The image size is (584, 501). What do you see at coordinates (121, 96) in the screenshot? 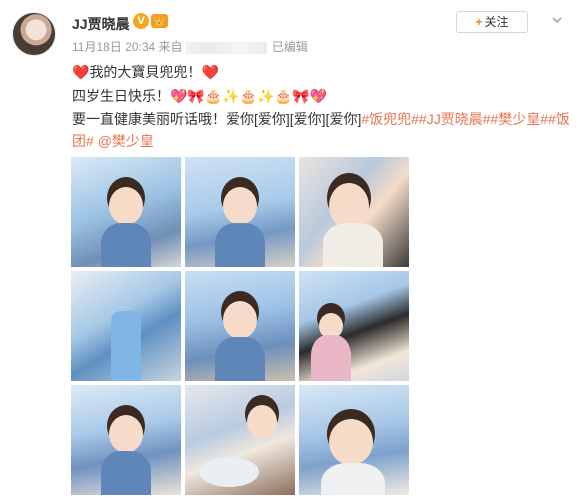
I see `post-text: 四岁生日快乐！` at bounding box center [121, 96].